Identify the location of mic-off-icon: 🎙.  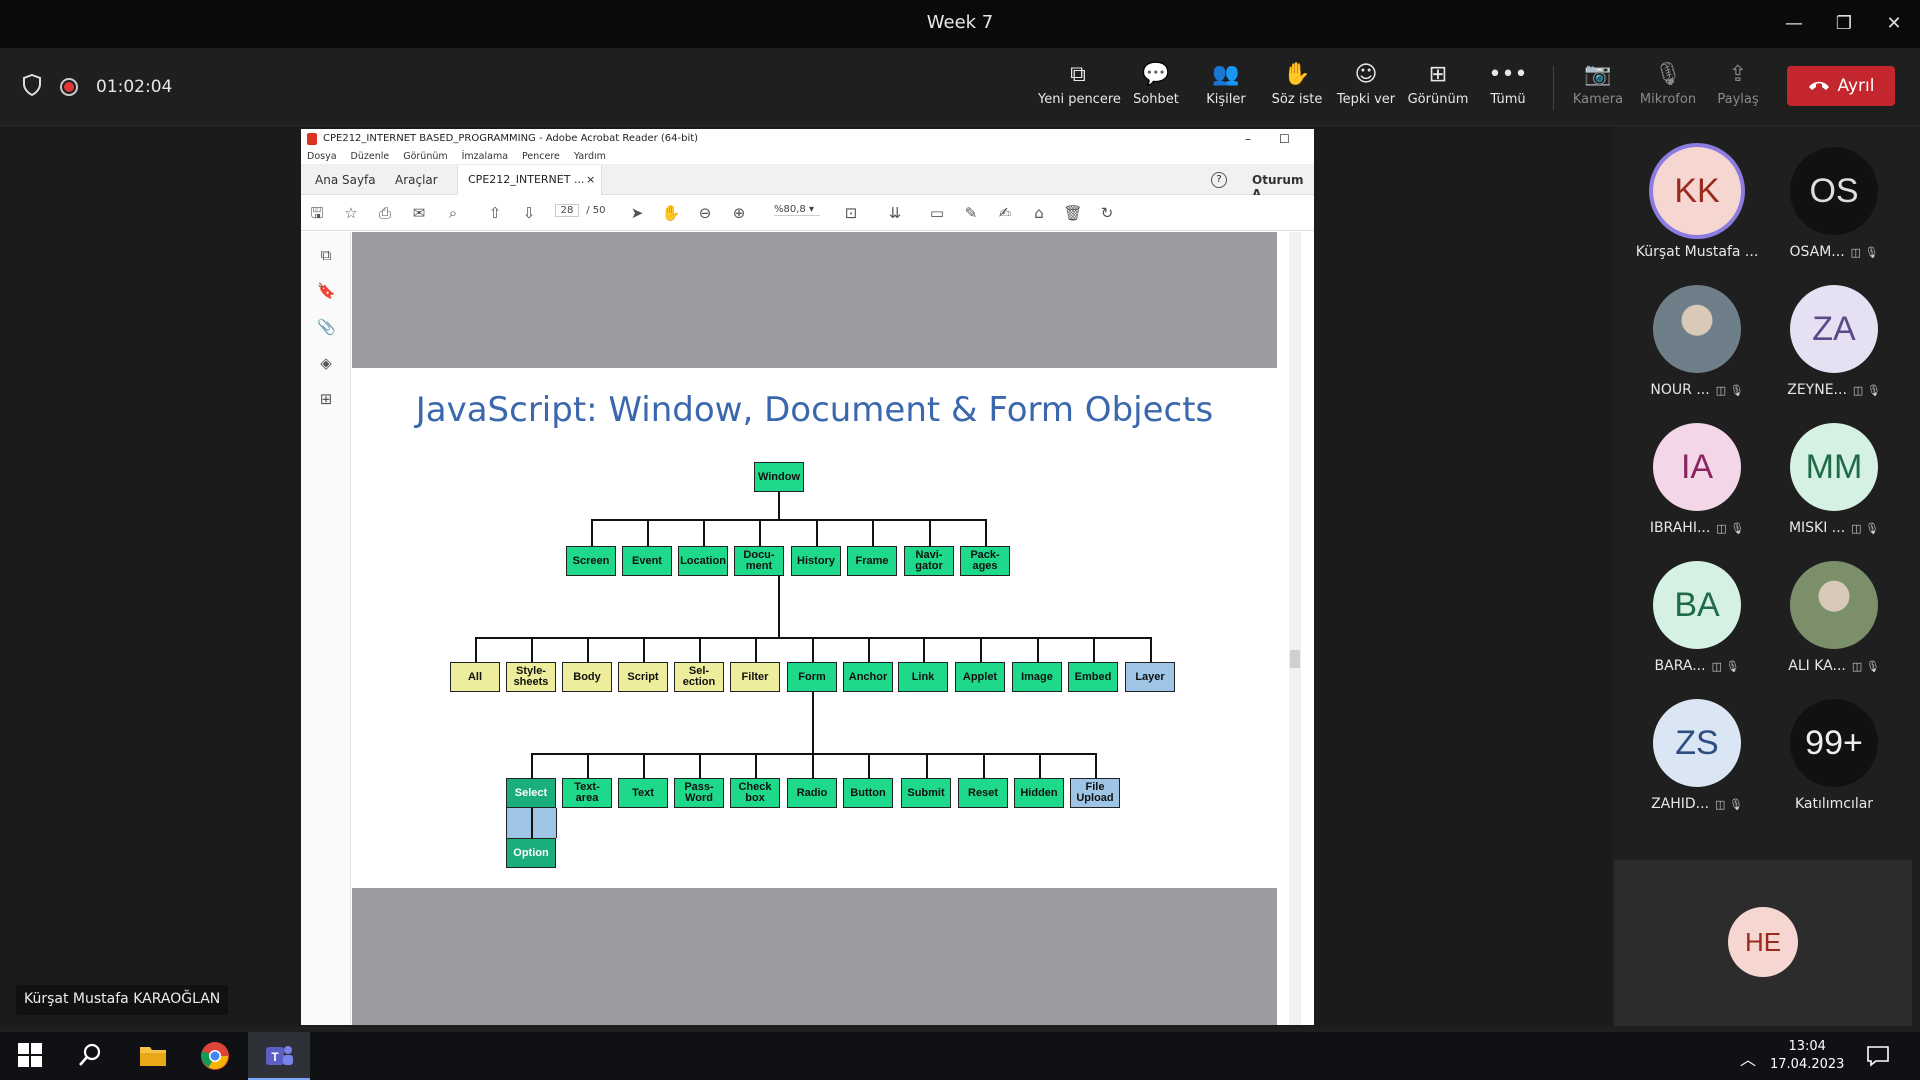
(1668, 74).